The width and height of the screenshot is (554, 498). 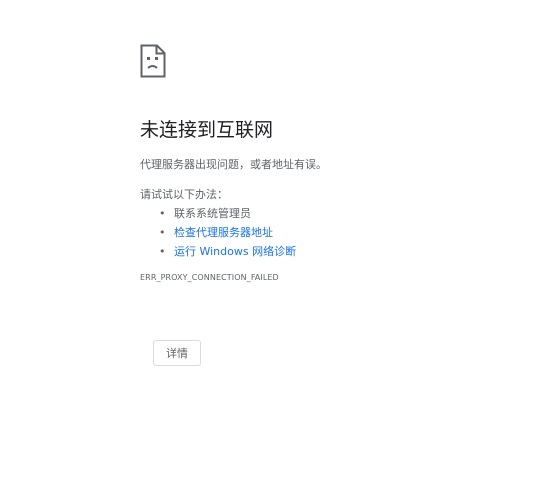 I want to click on sad-page-icon, so click(x=153, y=61).